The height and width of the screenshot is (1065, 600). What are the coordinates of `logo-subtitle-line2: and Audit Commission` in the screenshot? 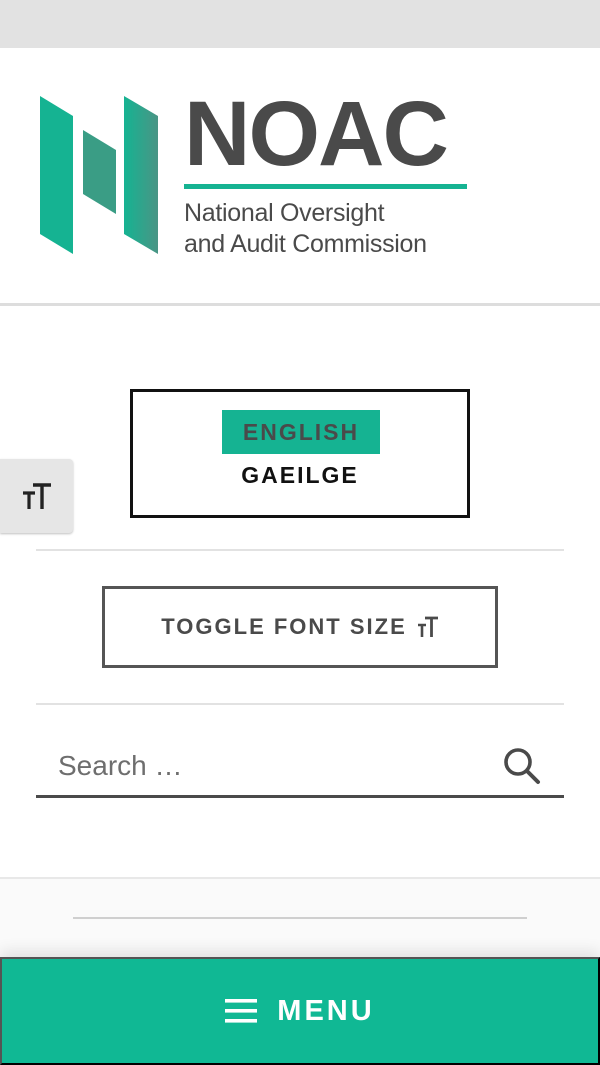 It's located at (305, 244).